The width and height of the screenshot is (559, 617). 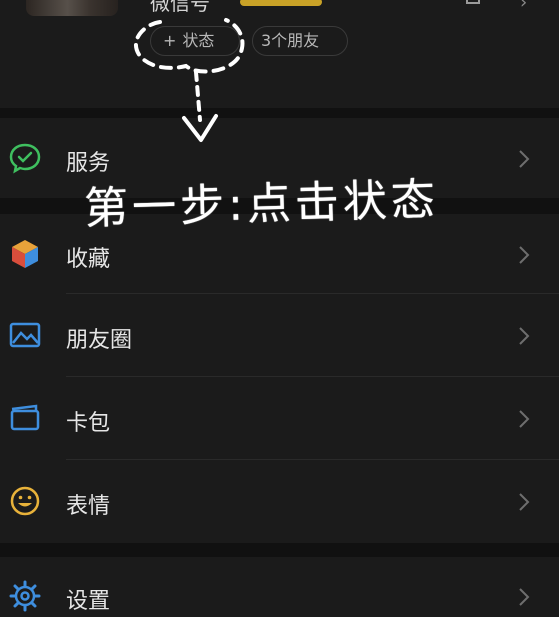 I want to click on services-icon, so click(x=25, y=158).